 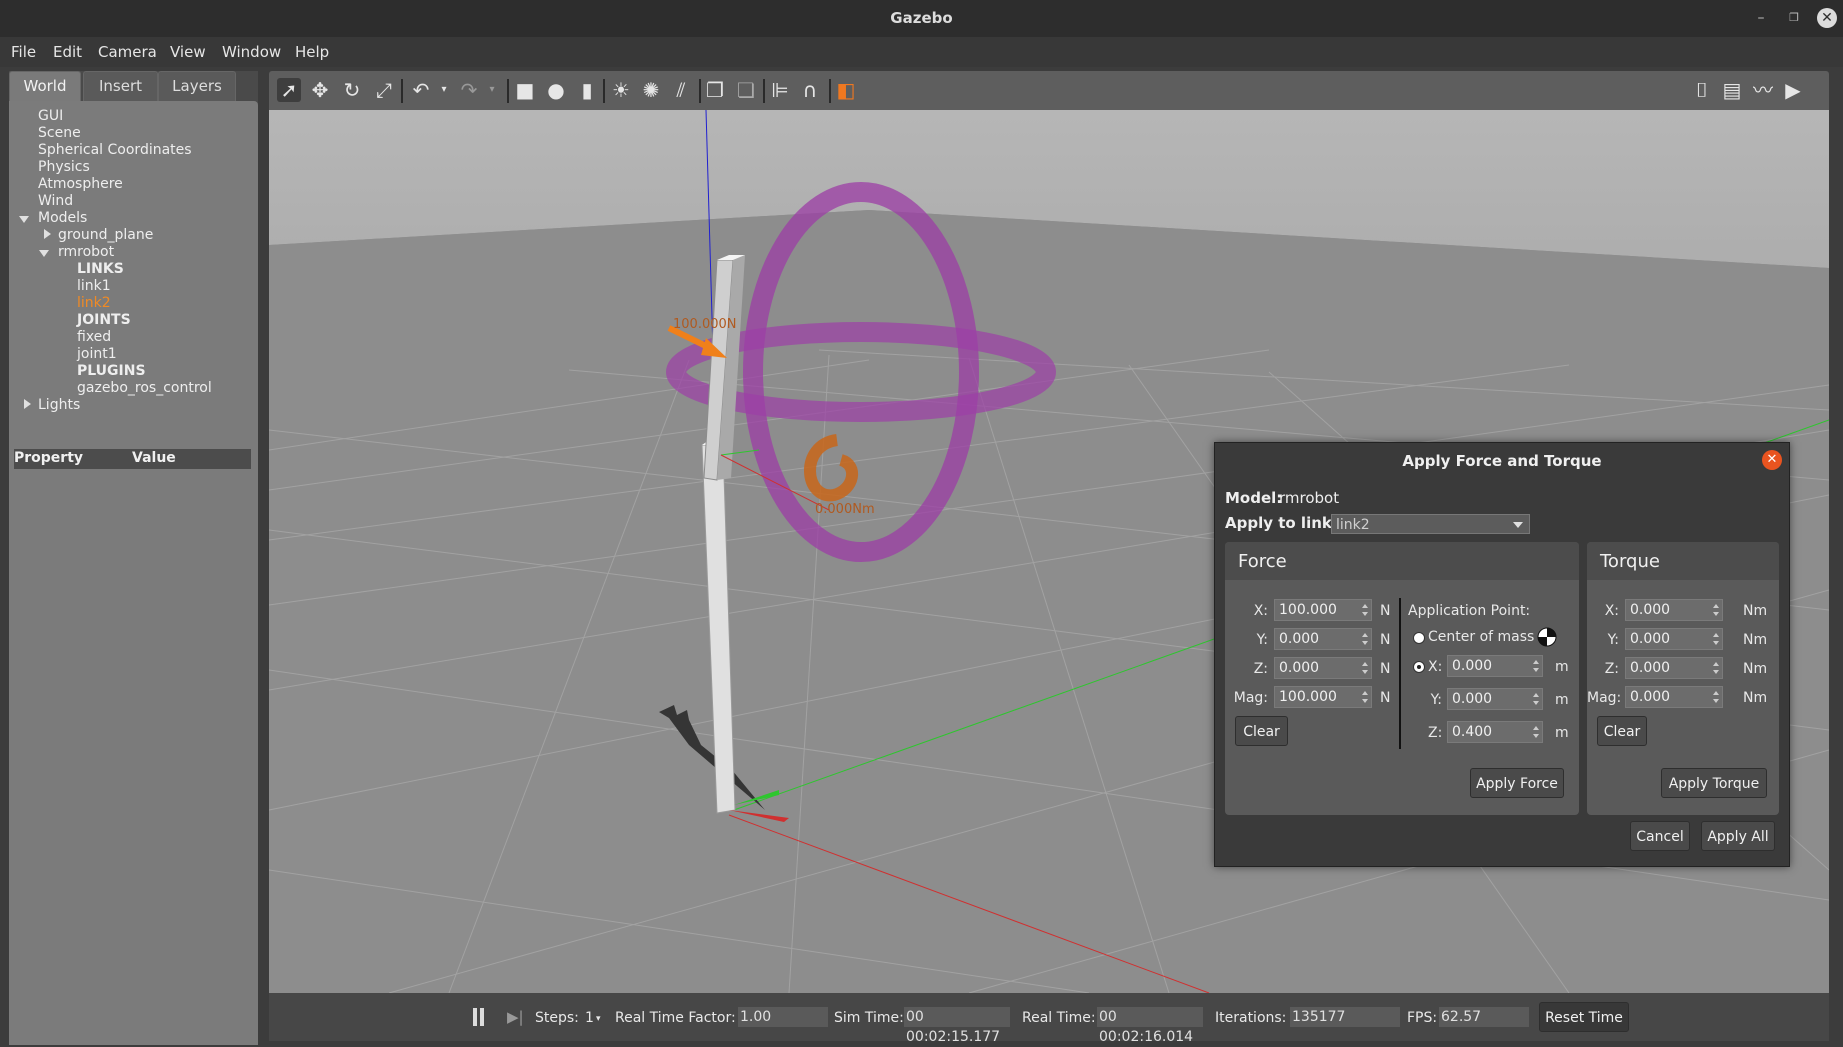 What do you see at coordinates (188, 52) in the screenshot?
I see `menu-view: View` at bounding box center [188, 52].